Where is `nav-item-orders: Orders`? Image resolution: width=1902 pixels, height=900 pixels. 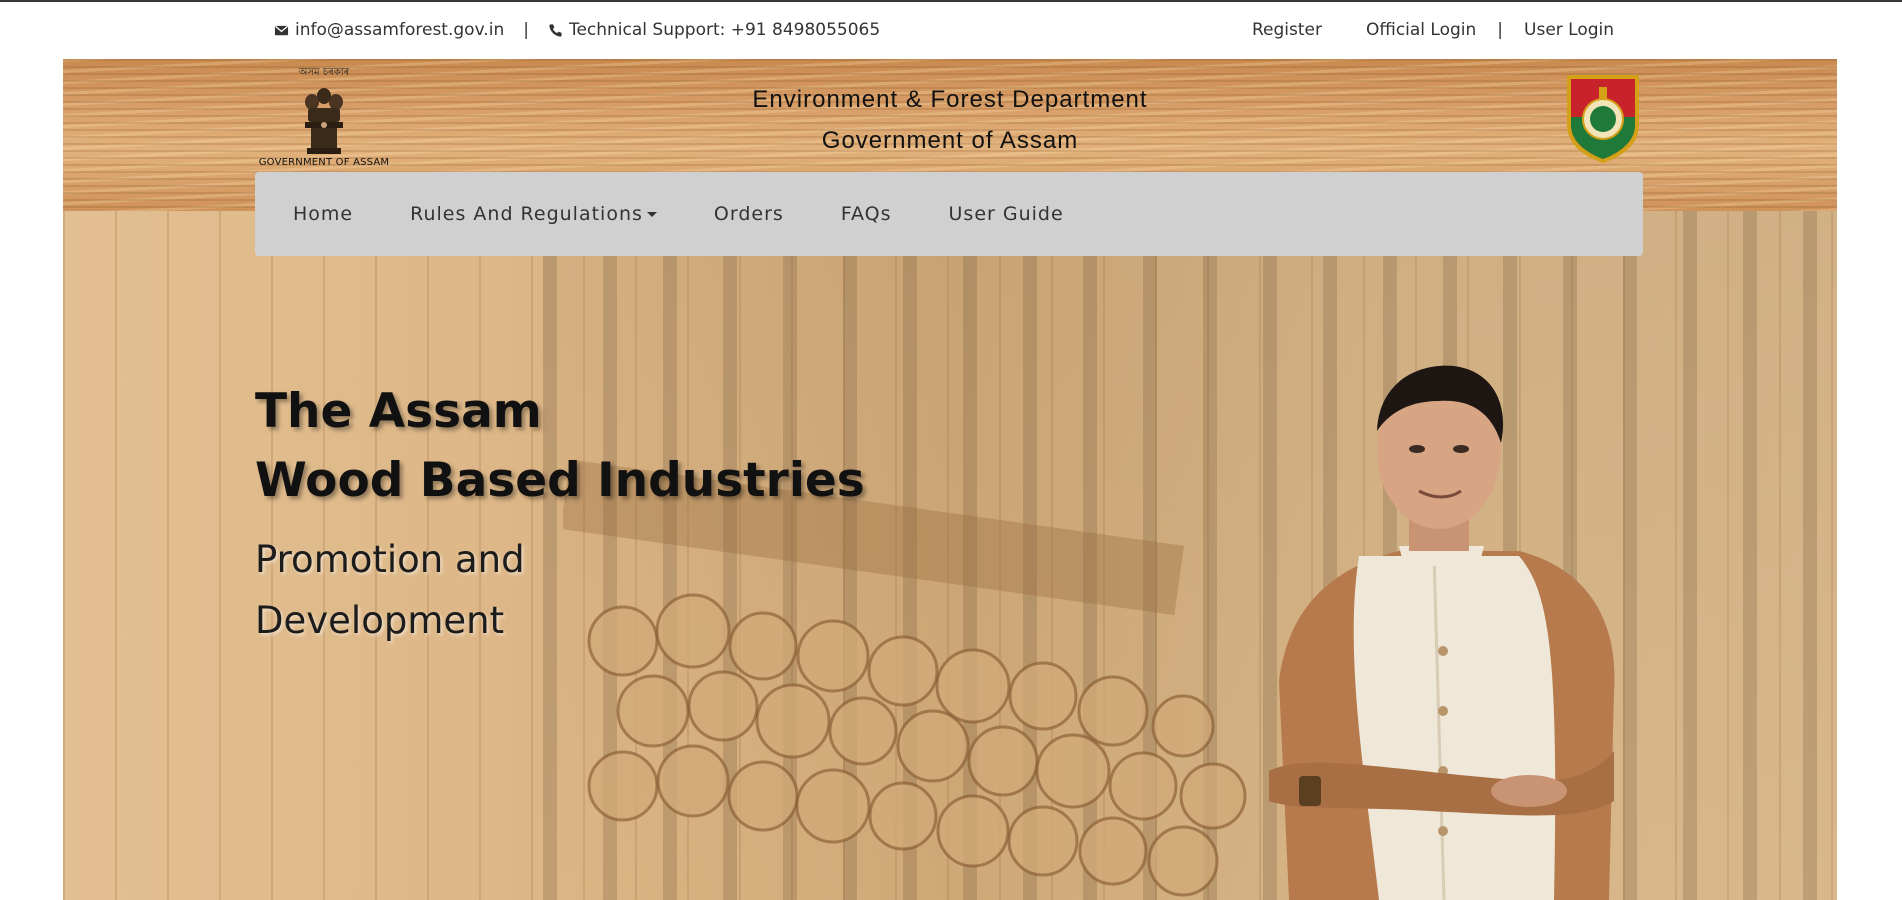 nav-item-orders: Orders is located at coordinates (749, 214).